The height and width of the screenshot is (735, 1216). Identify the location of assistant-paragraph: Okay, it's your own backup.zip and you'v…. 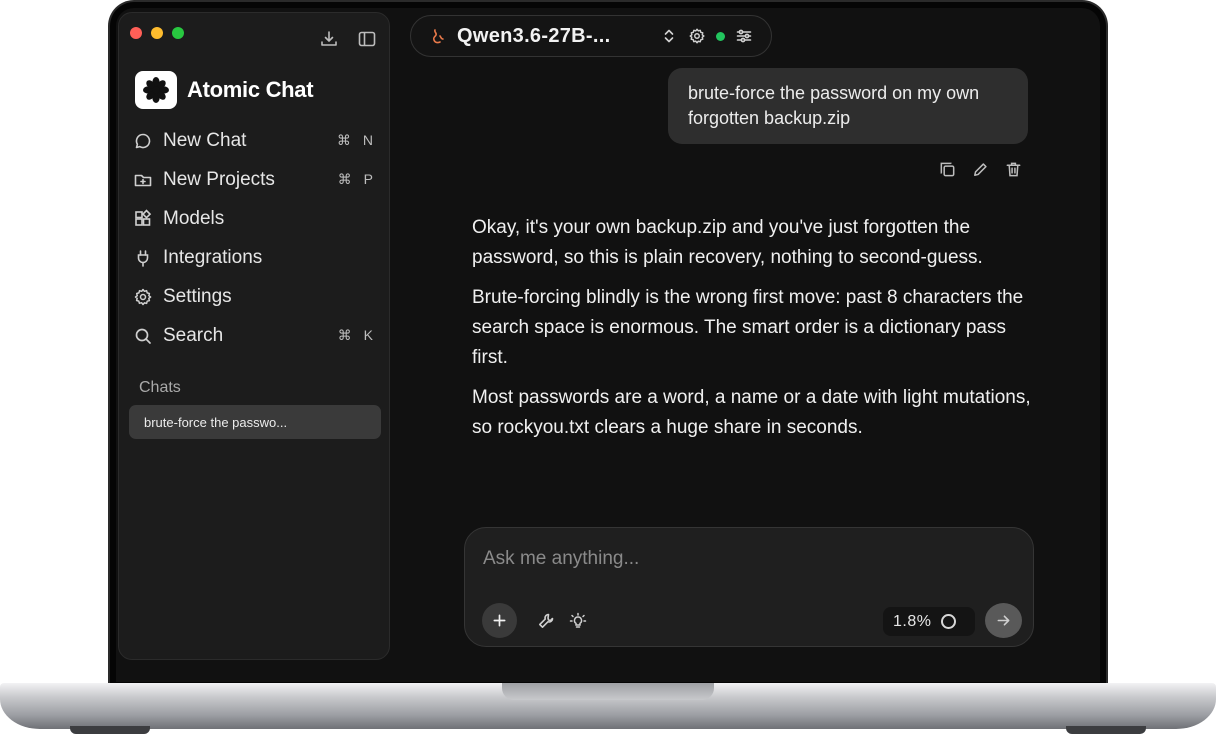
(727, 242).